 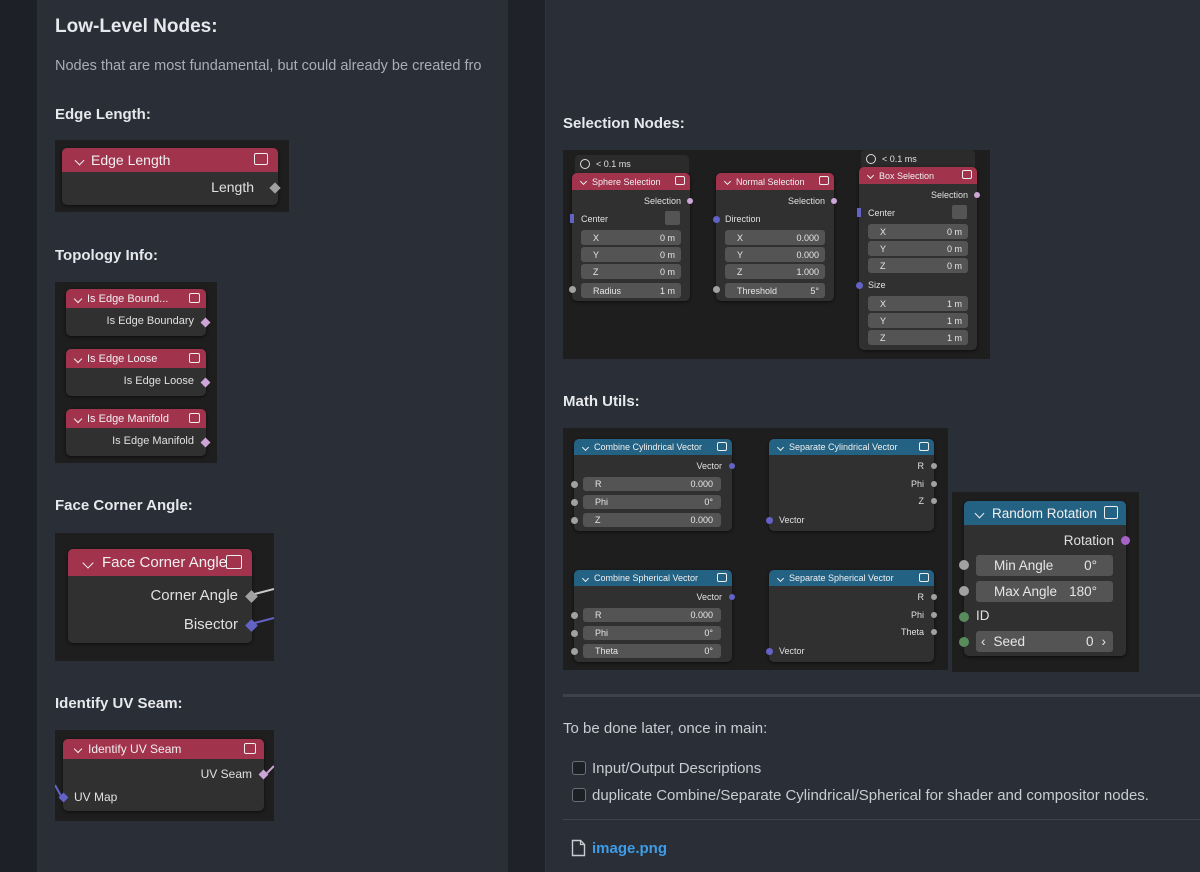 I want to click on size-x-field: X1 m, so click(x=918, y=303).